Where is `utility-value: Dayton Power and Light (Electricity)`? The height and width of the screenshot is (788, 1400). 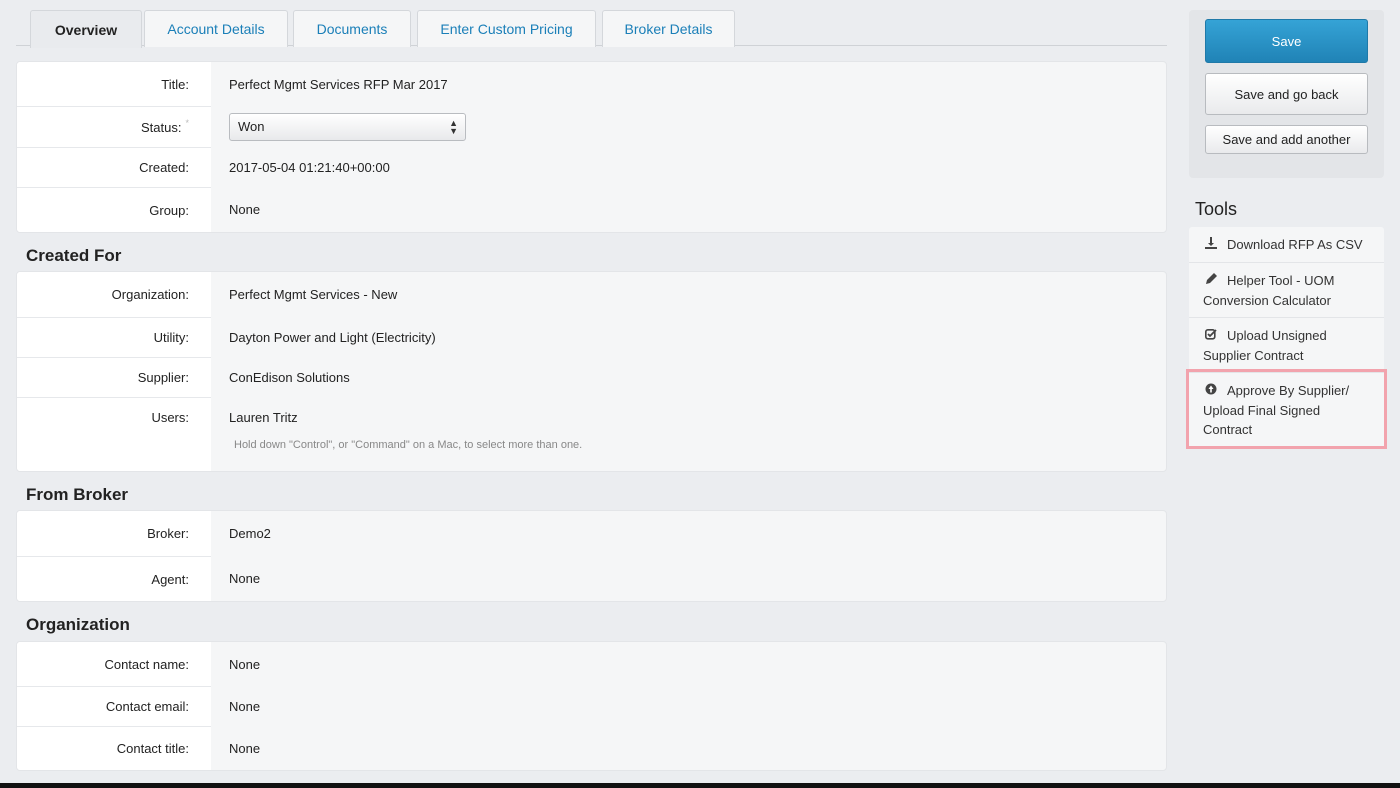 utility-value: Dayton Power and Light (Electricity) is located at coordinates (332, 337).